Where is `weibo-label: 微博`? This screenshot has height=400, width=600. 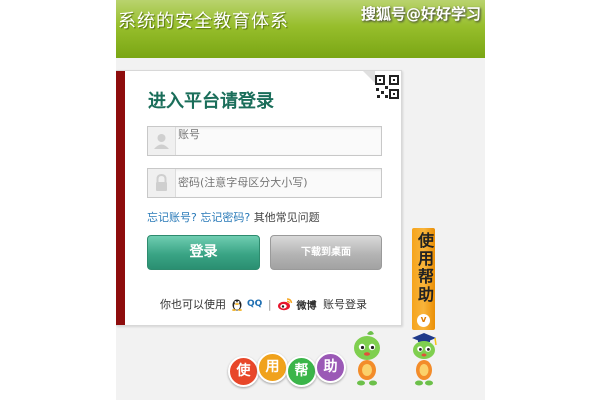 weibo-label: 微博 is located at coordinates (306, 306).